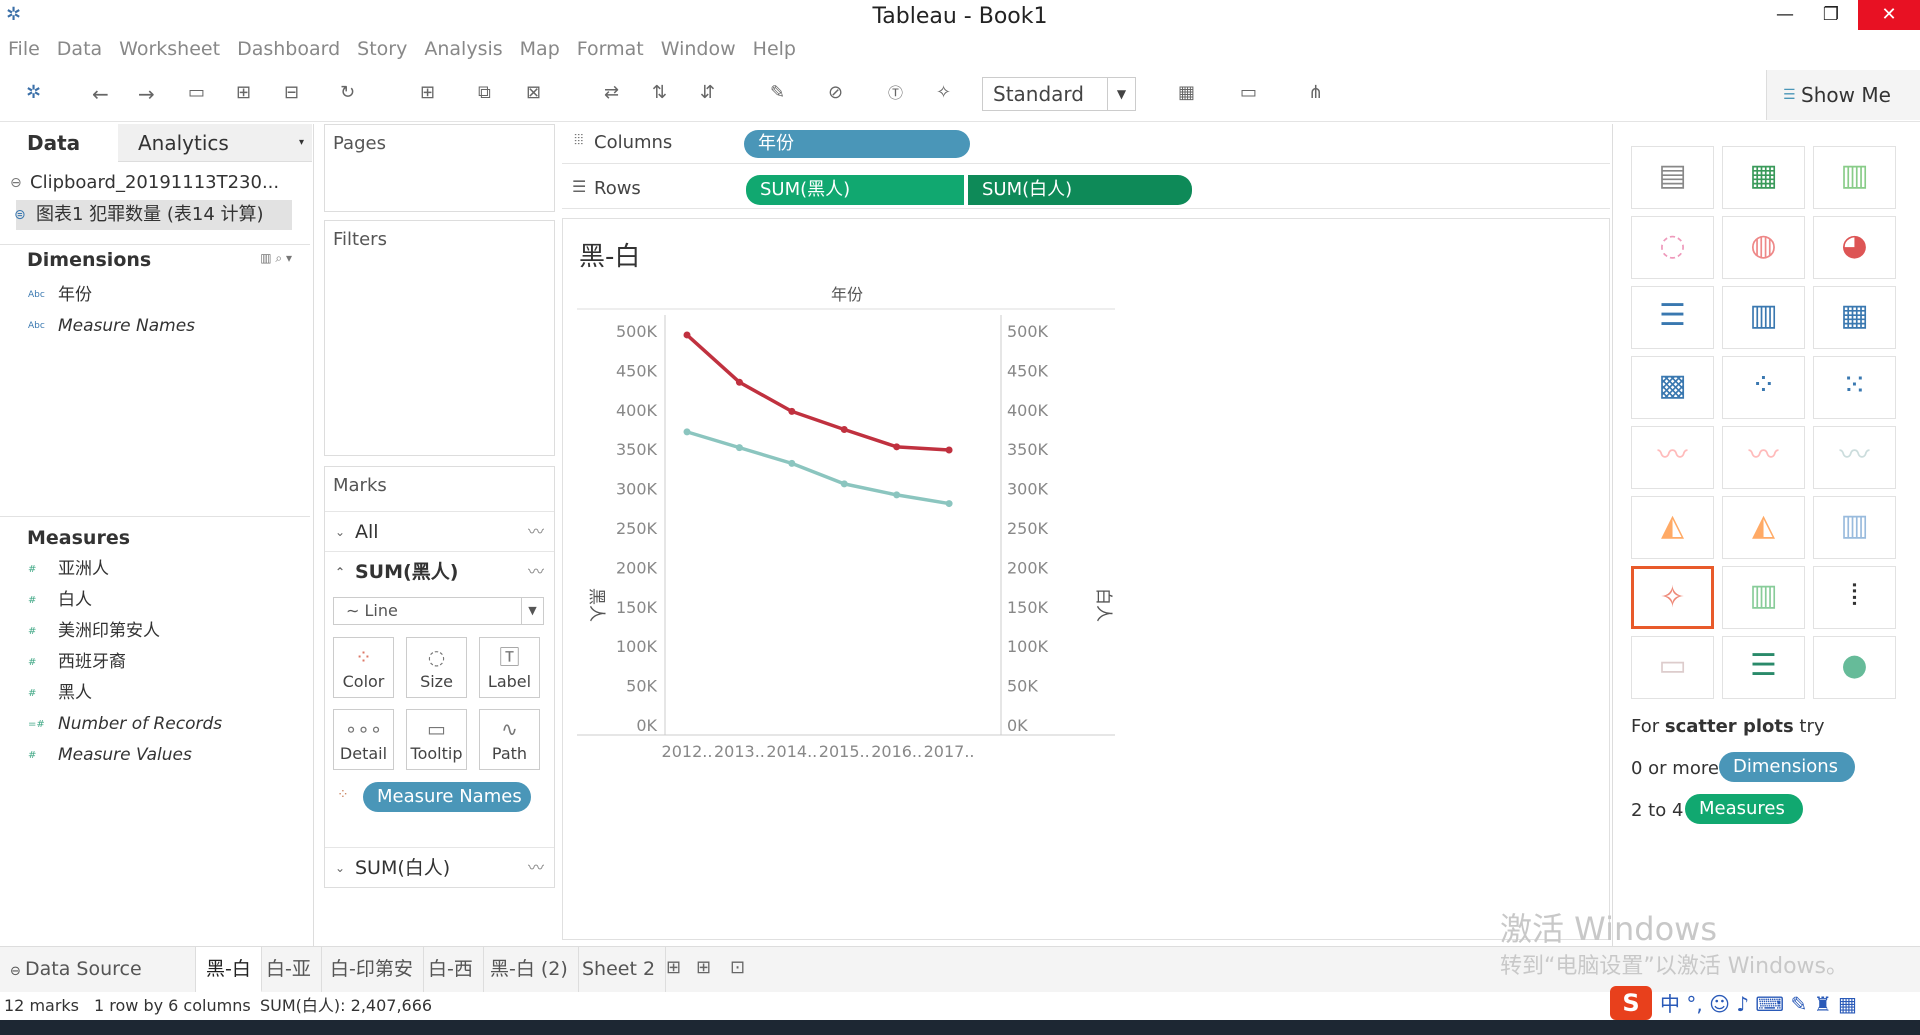  Describe the element at coordinates (1854, 317) in the screenshot. I see `showme-side-by-side-bars-thumbnail: ▦` at that location.